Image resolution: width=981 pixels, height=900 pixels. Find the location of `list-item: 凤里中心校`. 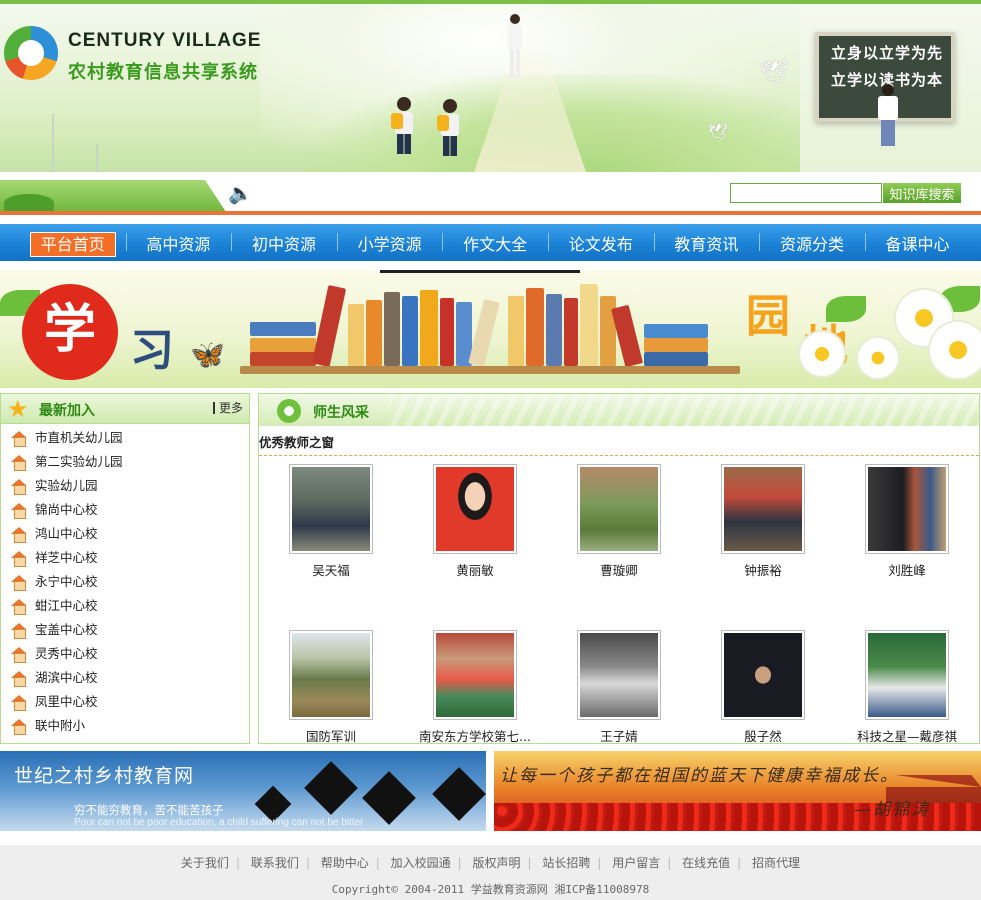

list-item: 凤里中心校 is located at coordinates (125, 702).